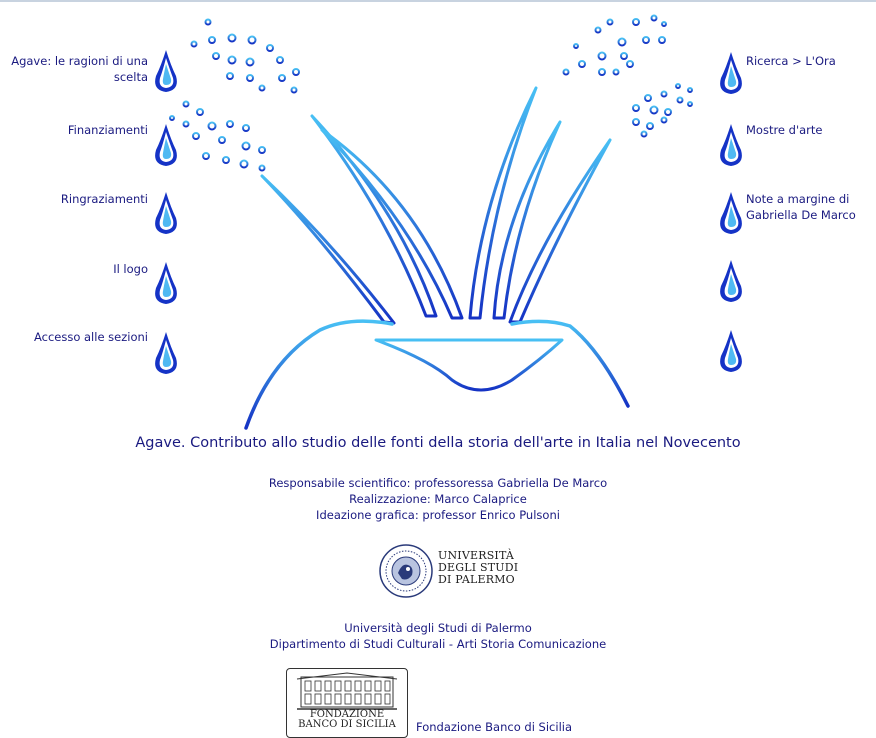 The image size is (876, 738). Describe the element at coordinates (494, 727) in the screenshot. I see `foundation-name: Fondazione Banco di Sicilia` at that location.